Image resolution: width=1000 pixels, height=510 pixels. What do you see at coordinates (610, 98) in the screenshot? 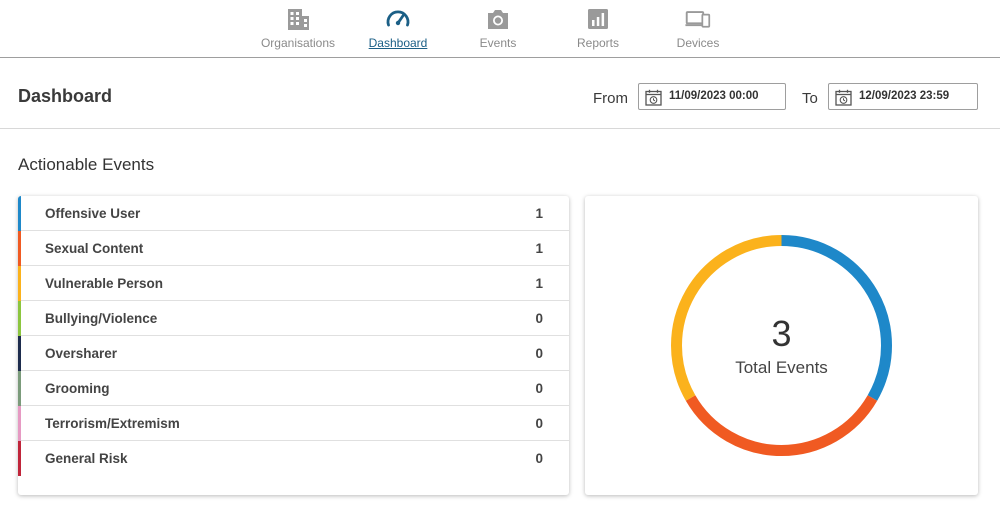
I see `from-label: From` at bounding box center [610, 98].